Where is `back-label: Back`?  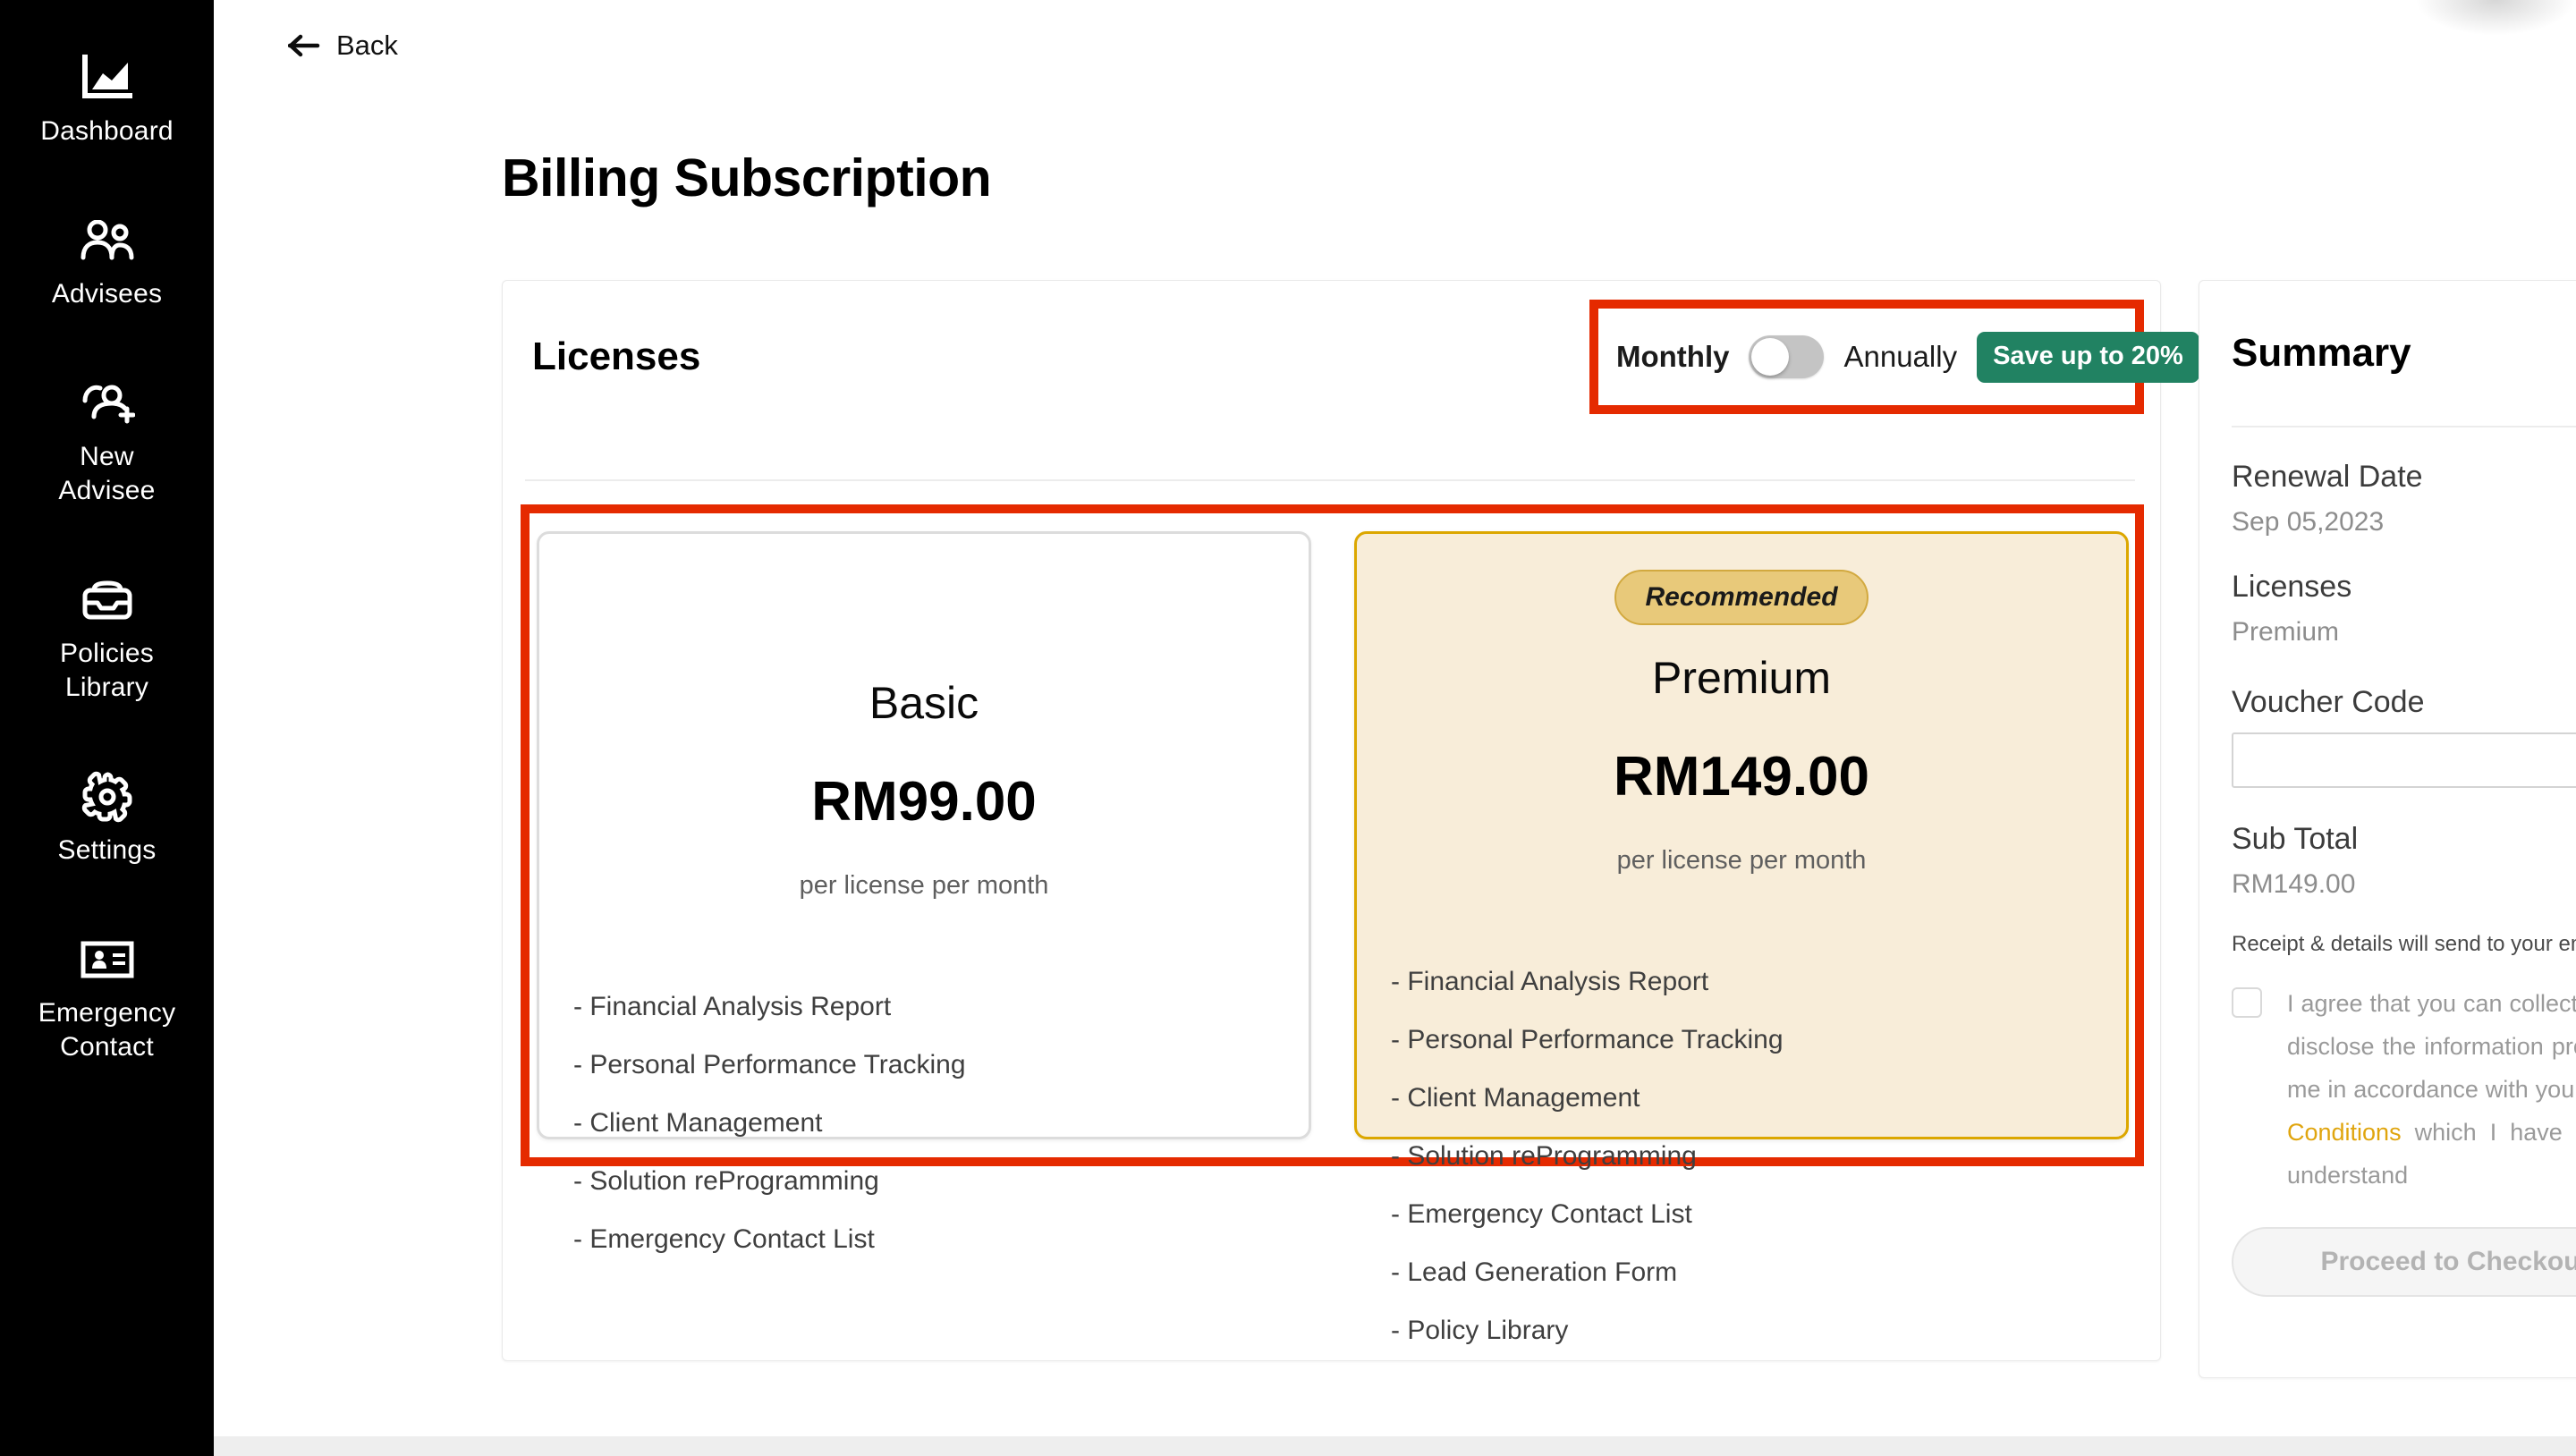 back-label: Back is located at coordinates (367, 45).